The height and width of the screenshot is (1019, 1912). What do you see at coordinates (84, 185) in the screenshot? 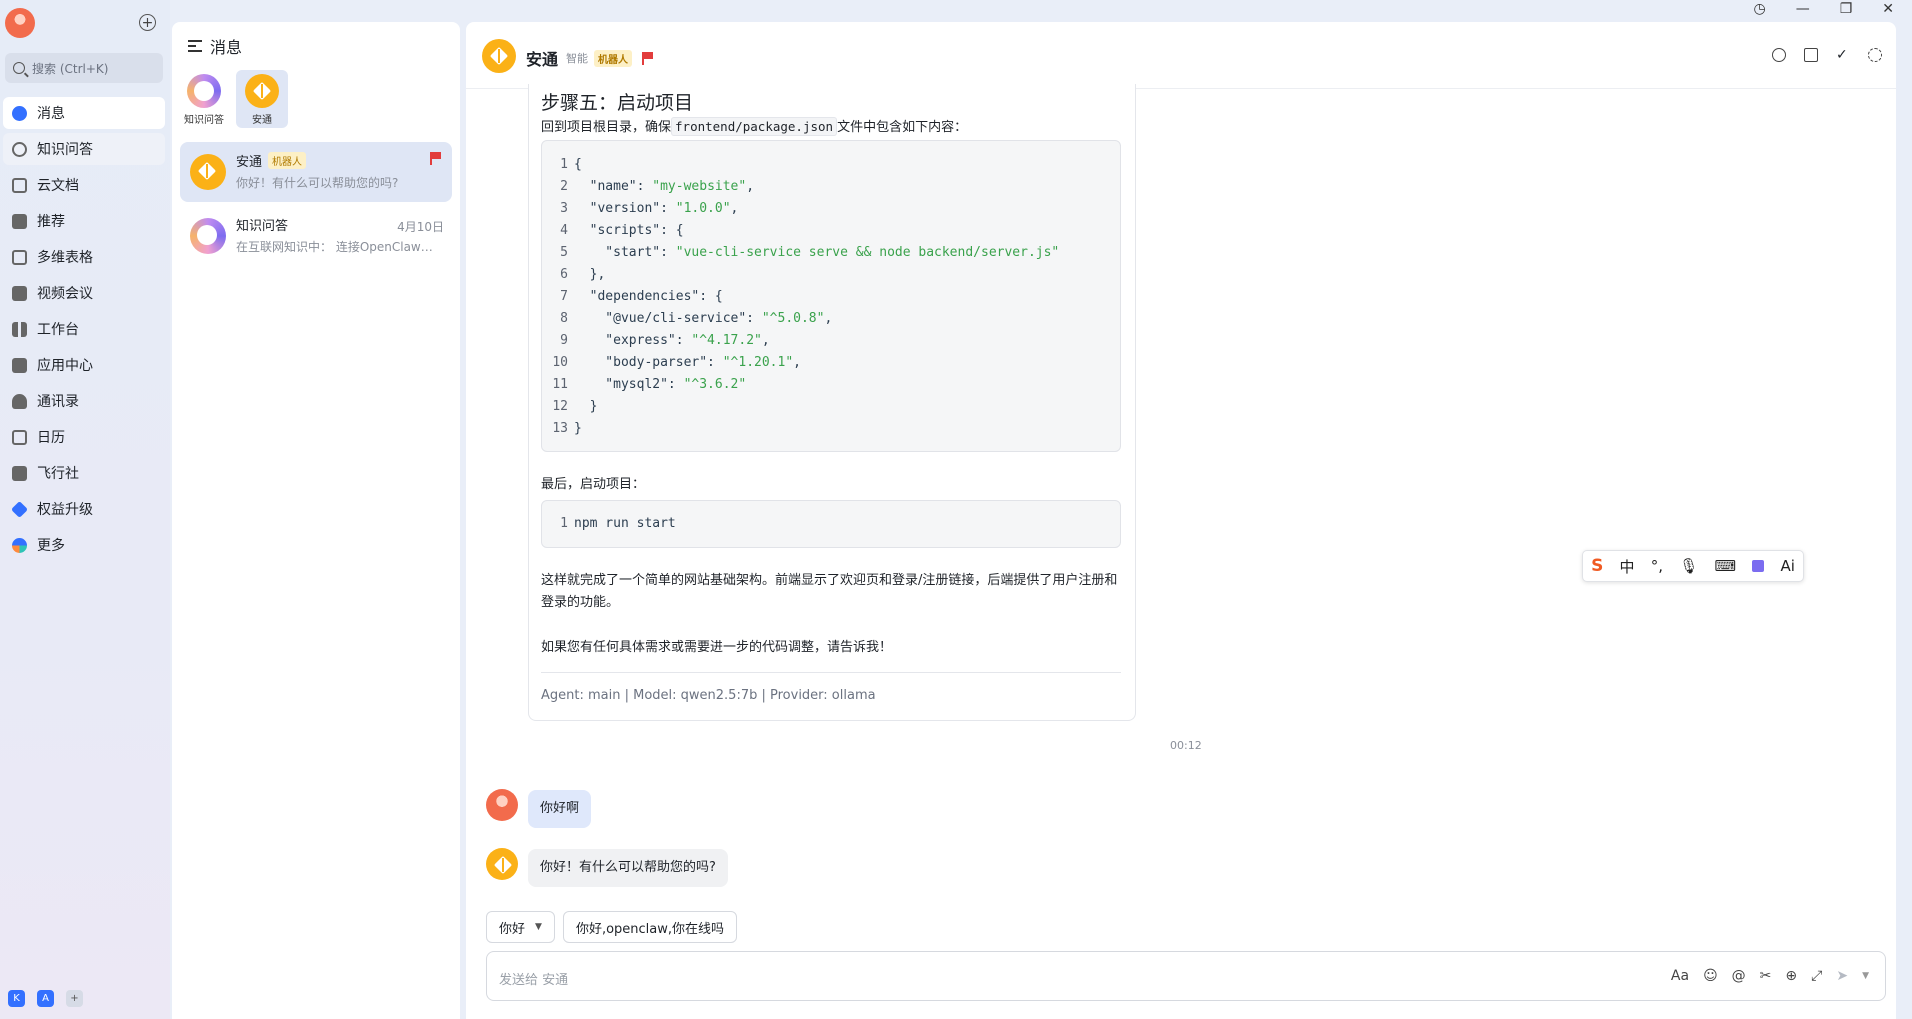
I see `sidebar-item-docs: 云文档` at bounding box center [84, 185].